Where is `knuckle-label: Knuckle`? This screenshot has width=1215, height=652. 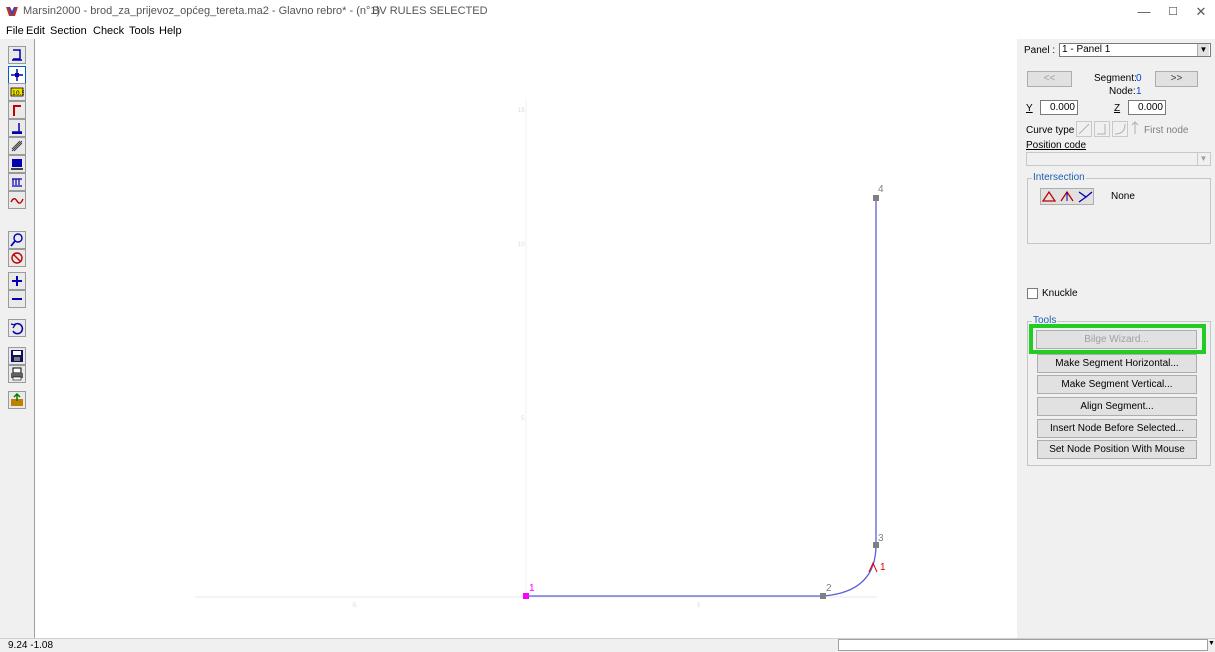 knuckle-label: Knuckle is located at coordinates (1060, 293).